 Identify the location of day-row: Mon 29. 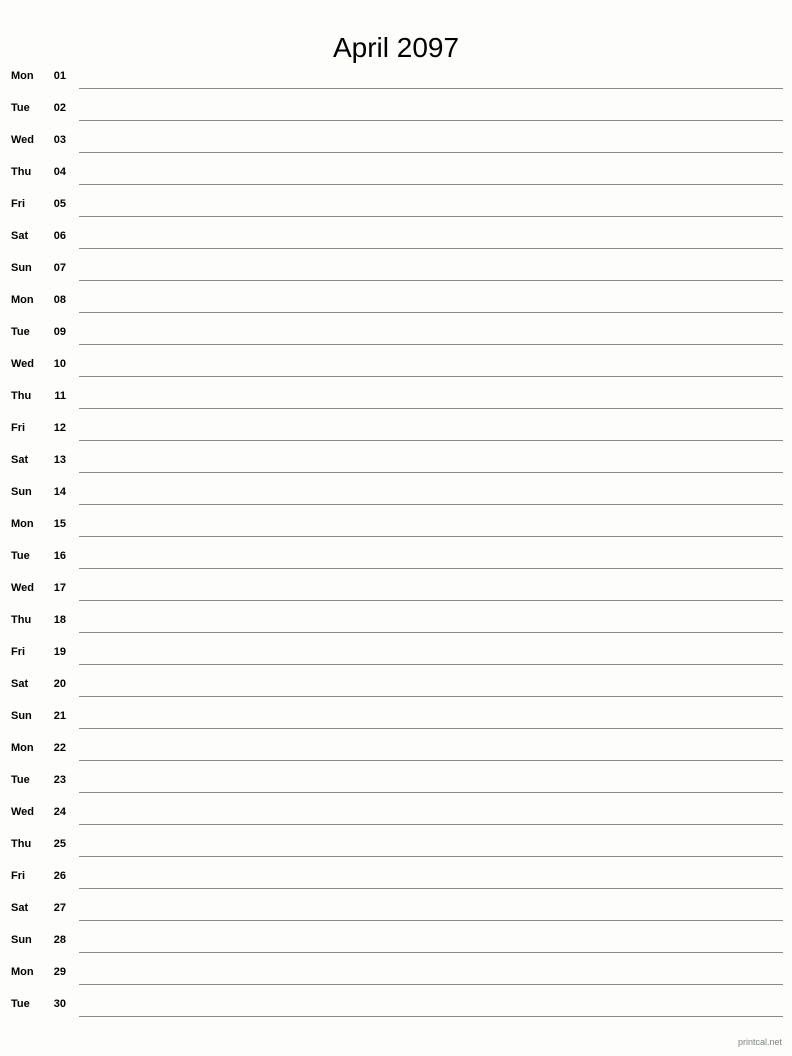
(396, 972).